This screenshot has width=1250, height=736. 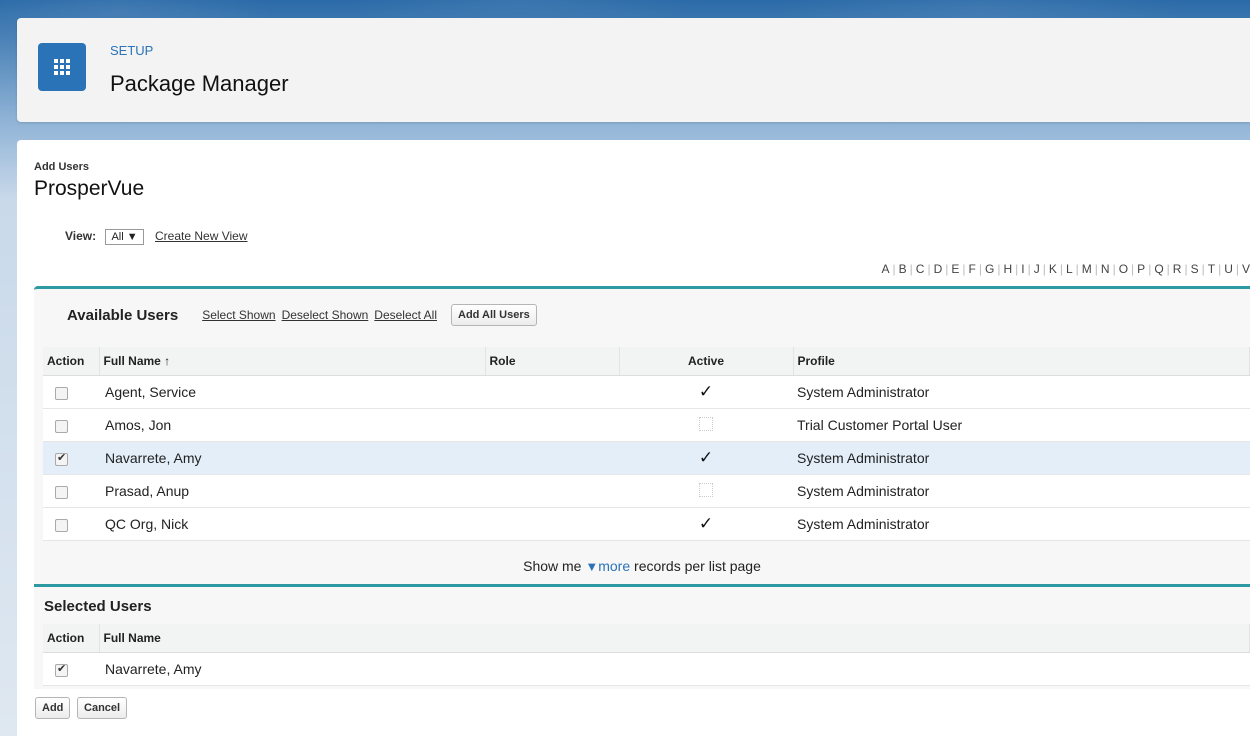 What do you see at coordinates (1021, 425) in the screenshot?
I see `profile-cell: Trial Customer Portal User` at bounding box center [1021, 425].